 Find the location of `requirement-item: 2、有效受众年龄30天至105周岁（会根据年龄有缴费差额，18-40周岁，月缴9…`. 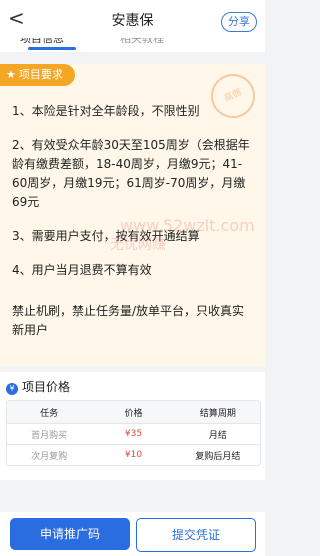

requirement-item: 2、有效受众年龄30天至105周岁（会根据年龄有缴费差额，18-40周岁，月缴9… is located at coordinates (131, 173).